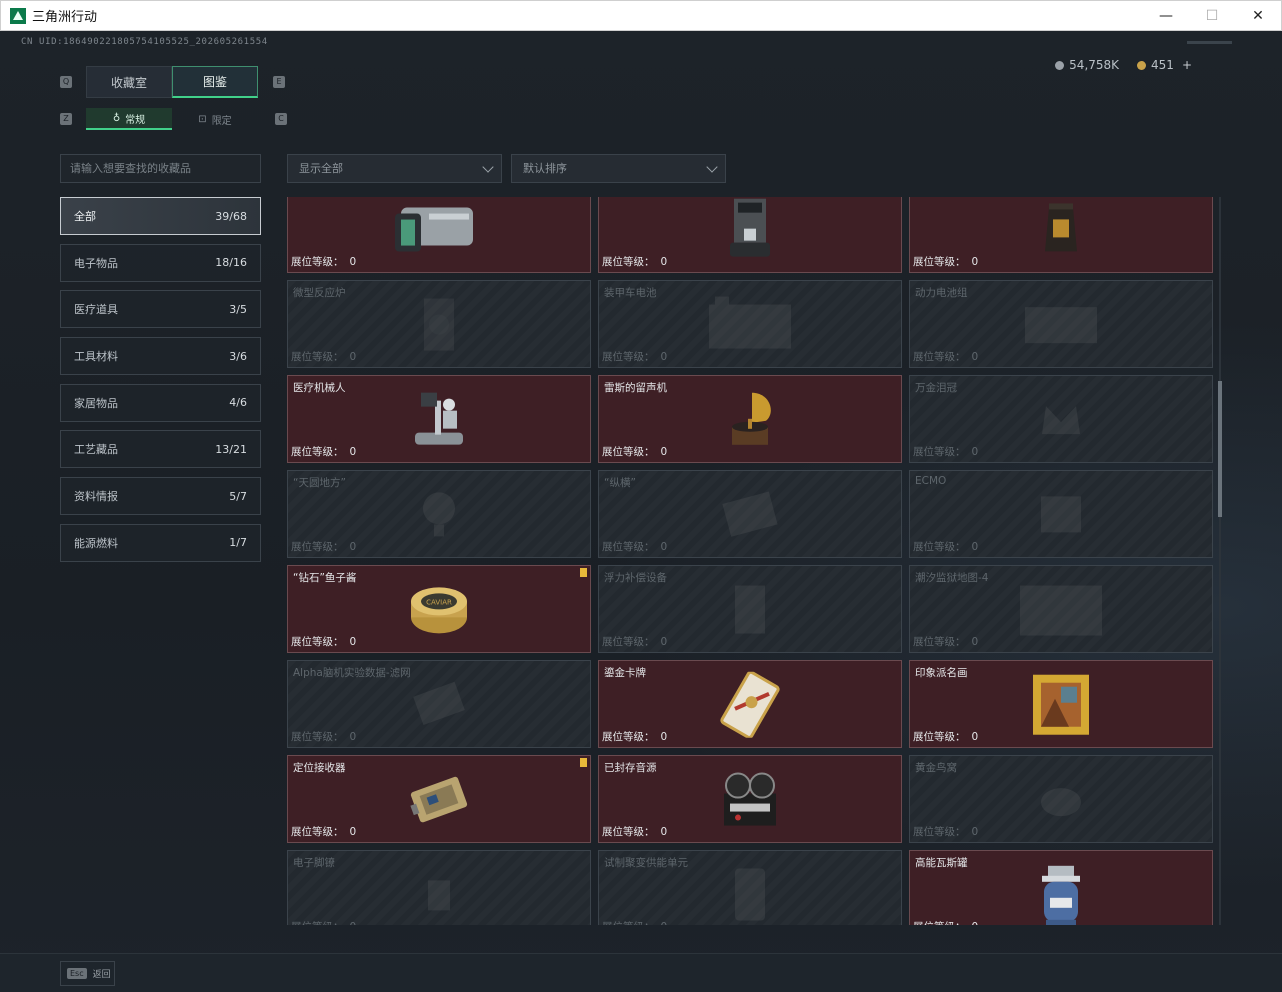 The image size is (1282, 992). What do you see at coordinates (625, 673) in the screenshot?
I see `item-name: 鎏金卡牌` at bounding box center [625, 673].